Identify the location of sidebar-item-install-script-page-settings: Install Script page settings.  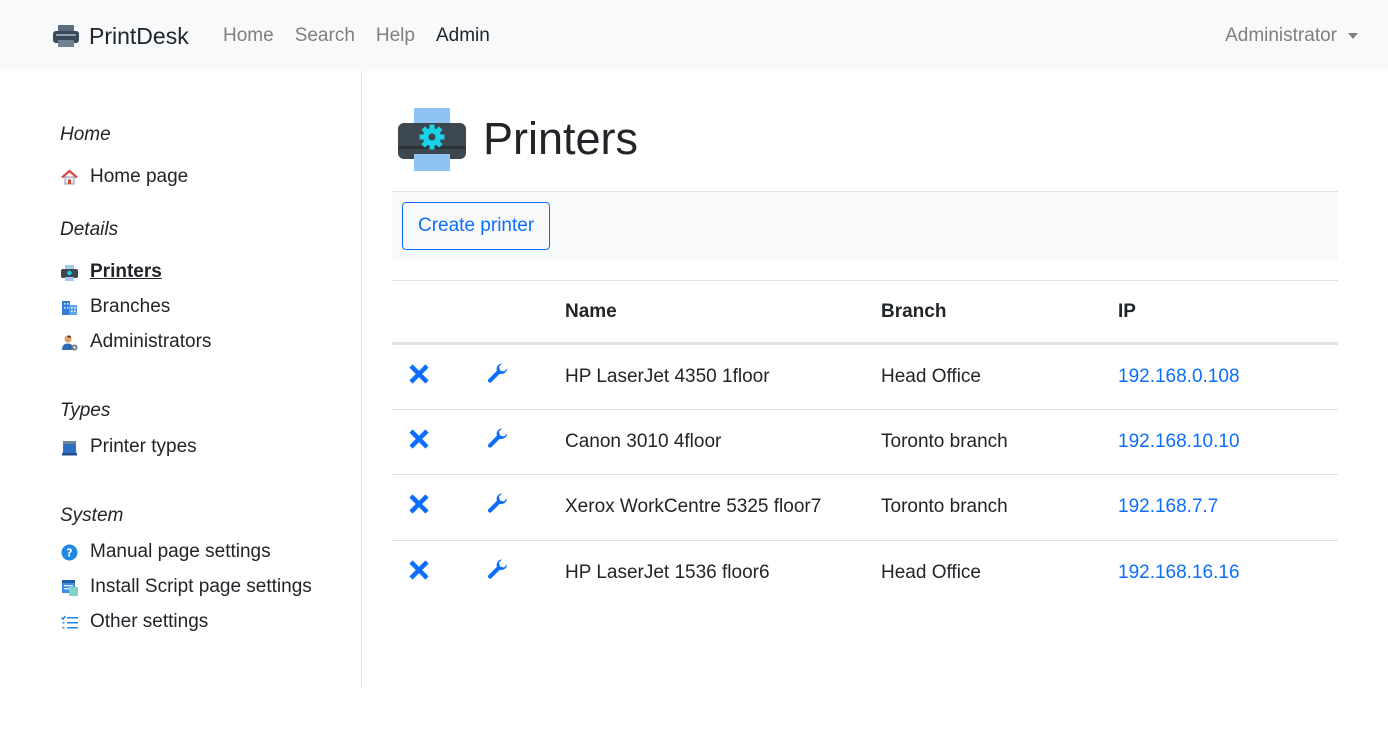
(186, 587).